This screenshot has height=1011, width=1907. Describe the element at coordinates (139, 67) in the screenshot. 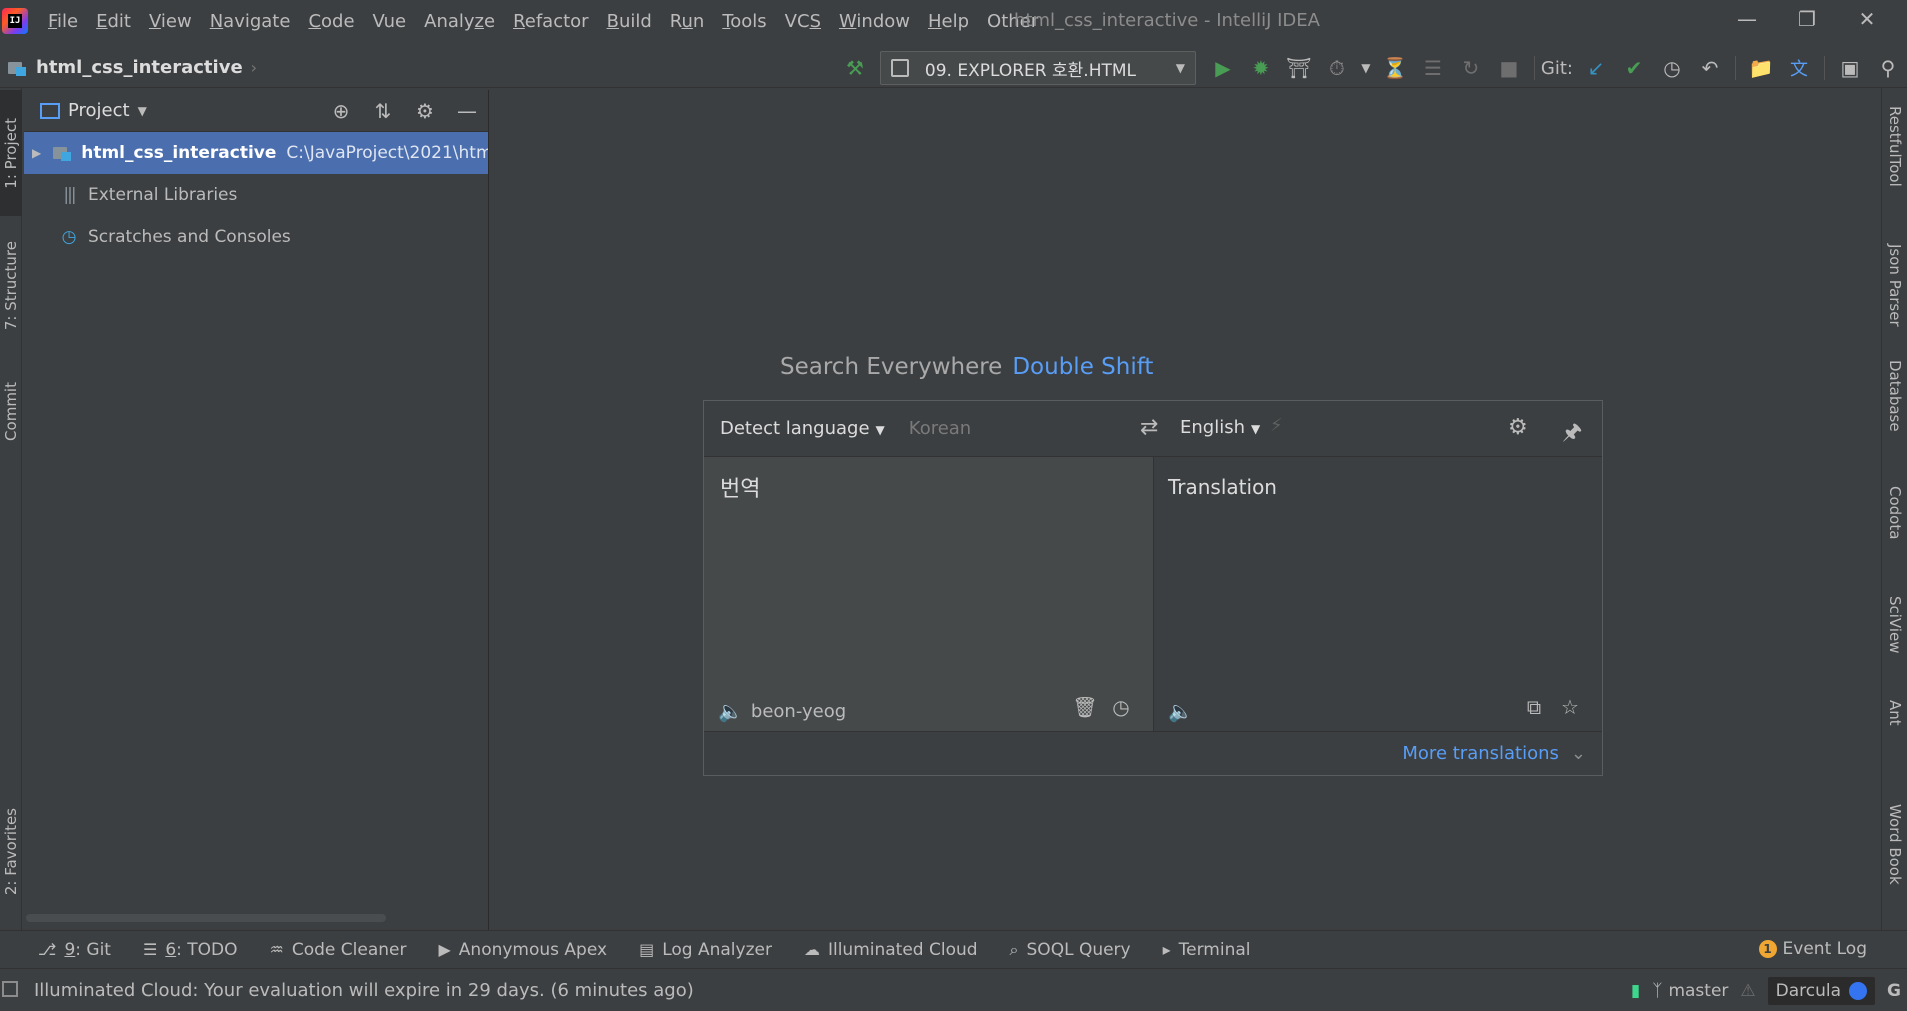

I see `breadcrumb-project: html_css_interactive` at that location.